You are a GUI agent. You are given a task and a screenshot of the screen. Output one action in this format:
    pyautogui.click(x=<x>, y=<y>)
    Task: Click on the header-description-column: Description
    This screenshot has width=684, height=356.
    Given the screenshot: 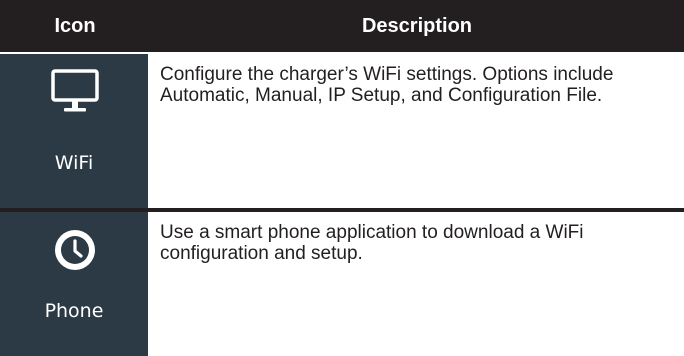 What is the action you would take?
    pyautogui.click(x=417, y=26)
    